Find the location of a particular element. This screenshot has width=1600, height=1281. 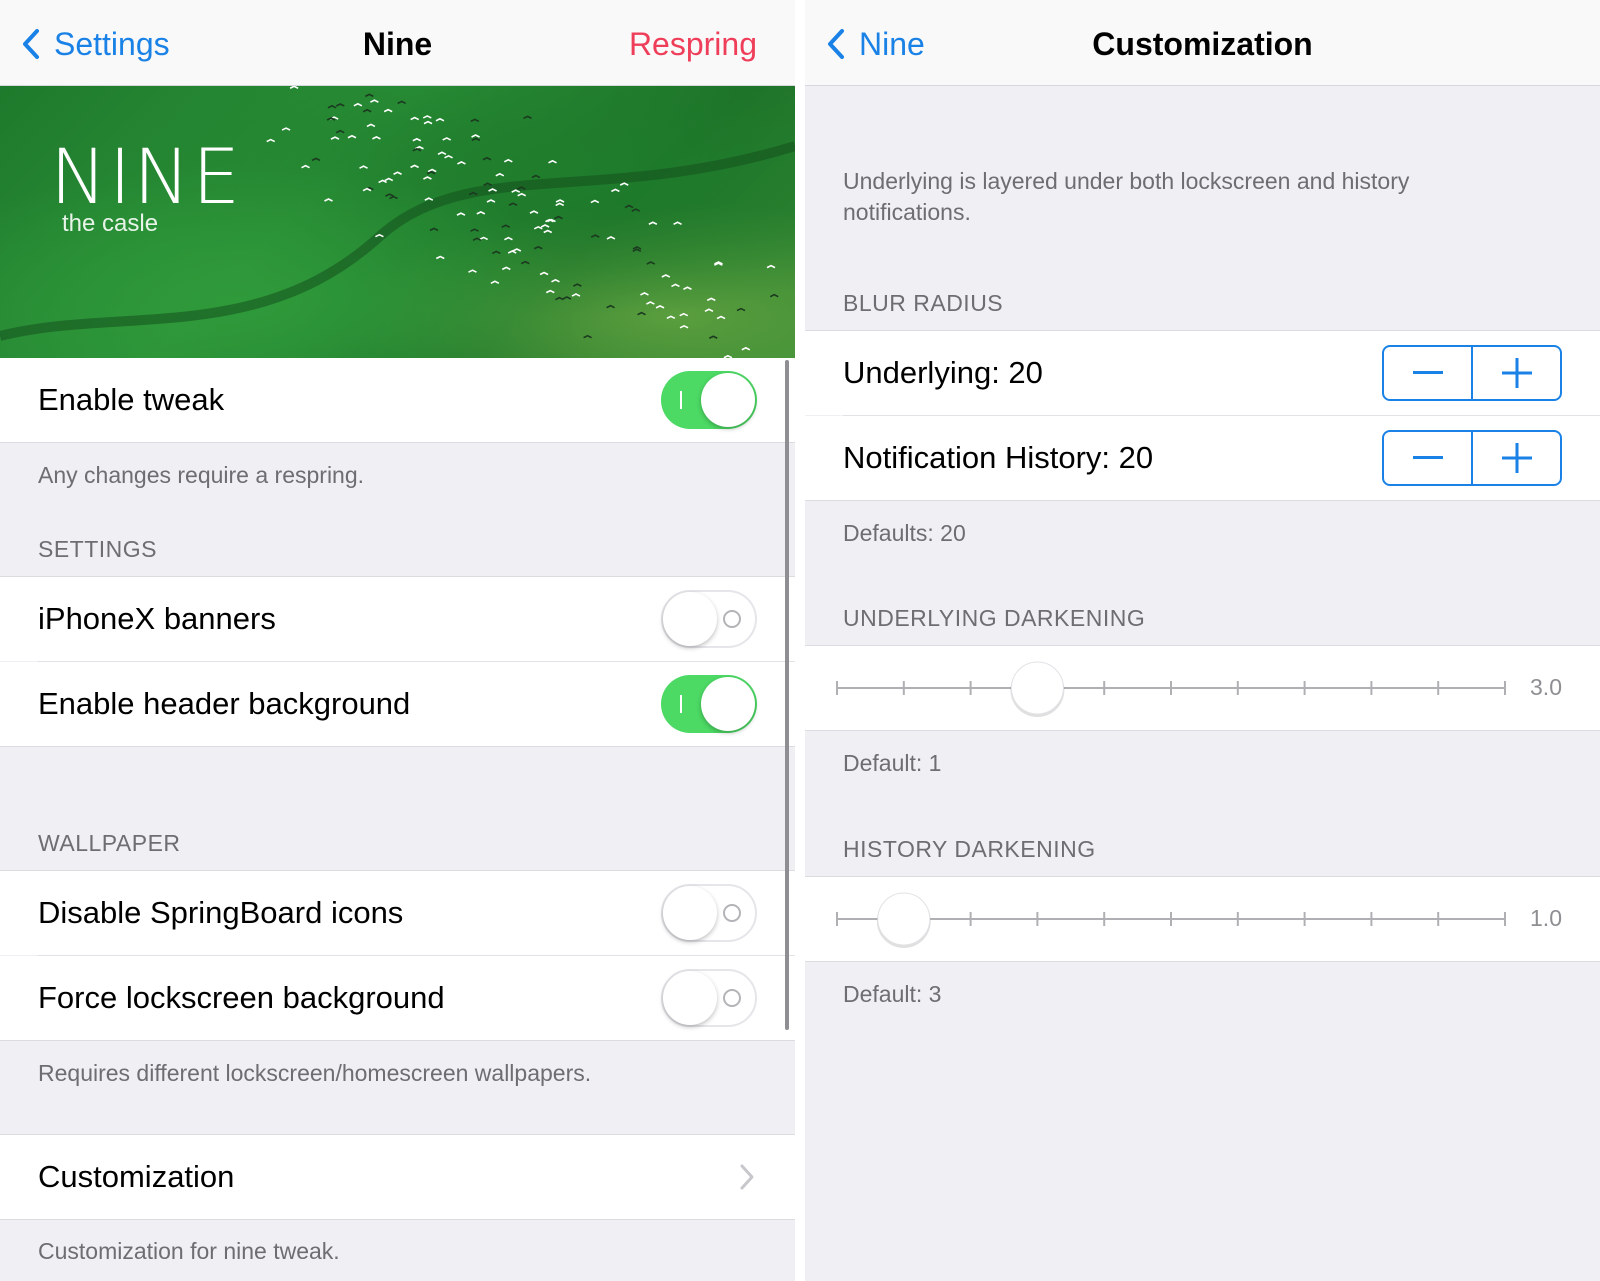

blur-radius-section-header: BLUR RADIUS is located at coordinates (923, 303).